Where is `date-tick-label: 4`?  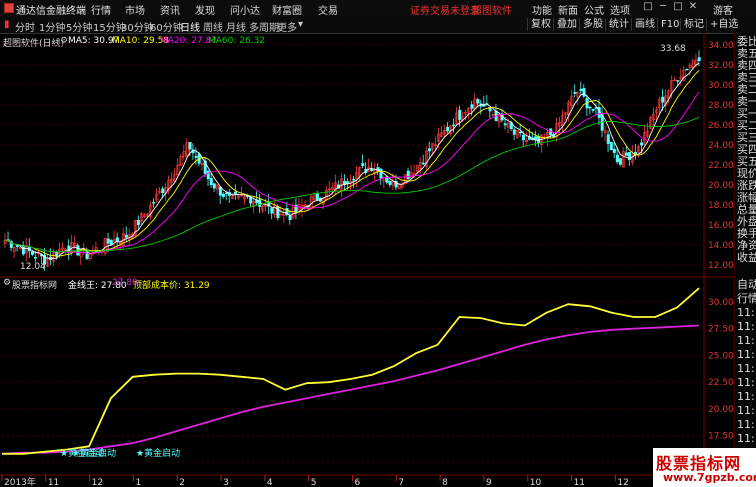
date-tick-label: 4 is located at coordinates (270, 482).